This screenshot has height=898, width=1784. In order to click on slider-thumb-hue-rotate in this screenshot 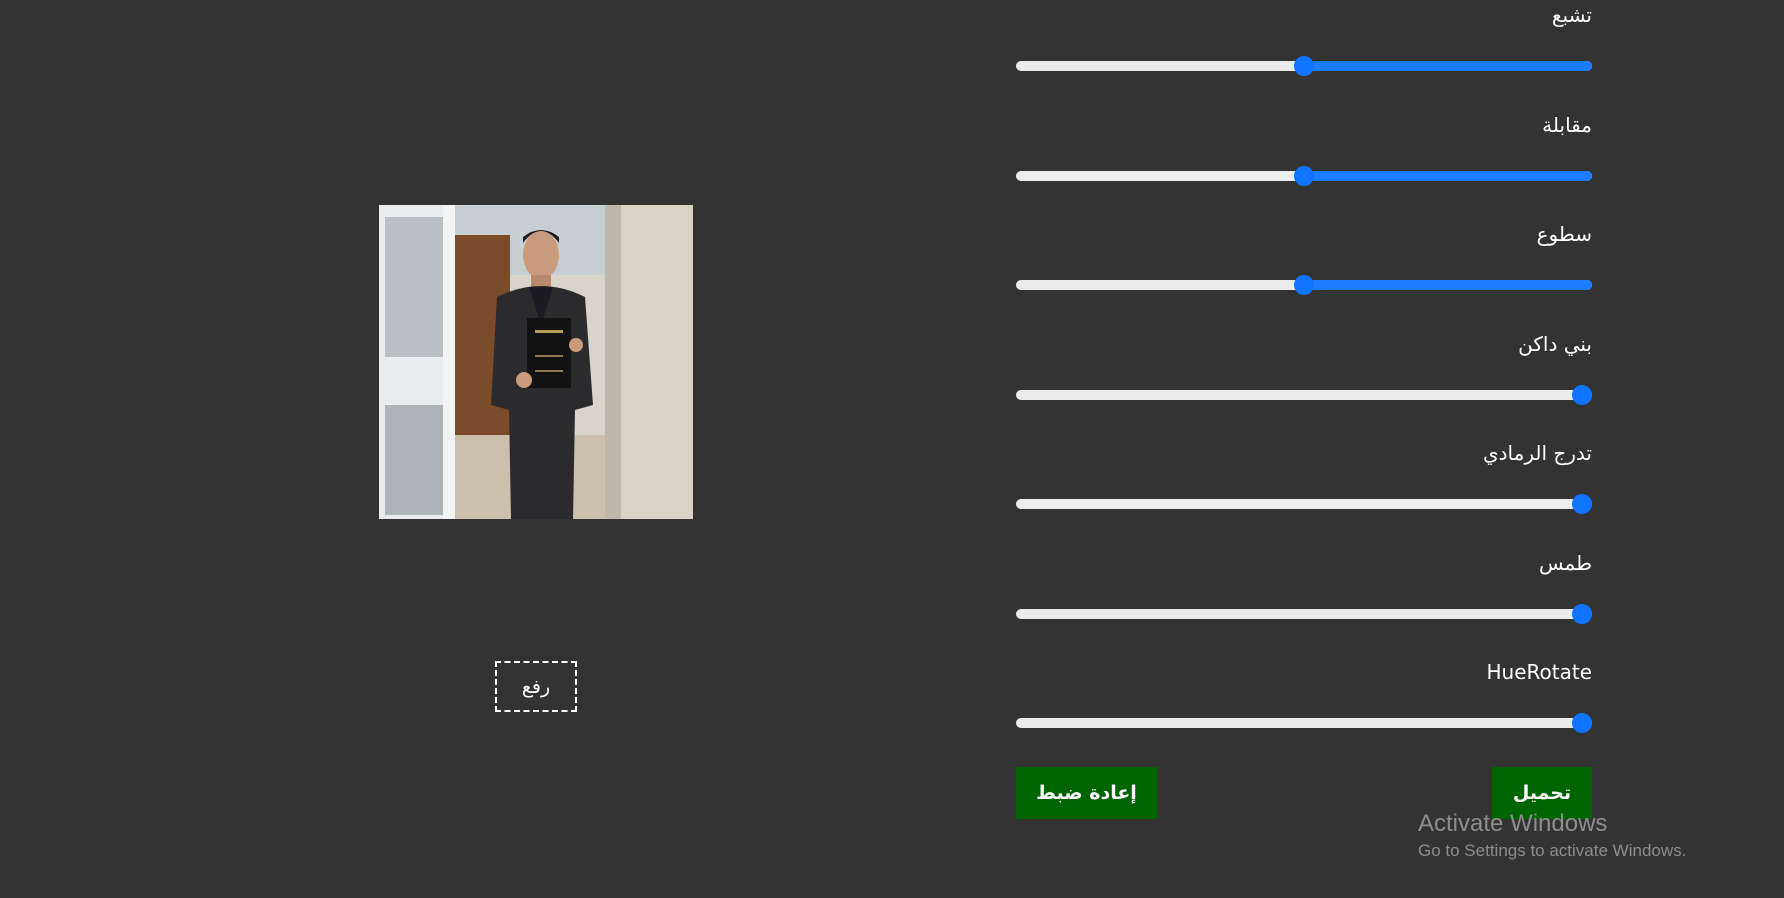, I will do `click(1582, 723)`.